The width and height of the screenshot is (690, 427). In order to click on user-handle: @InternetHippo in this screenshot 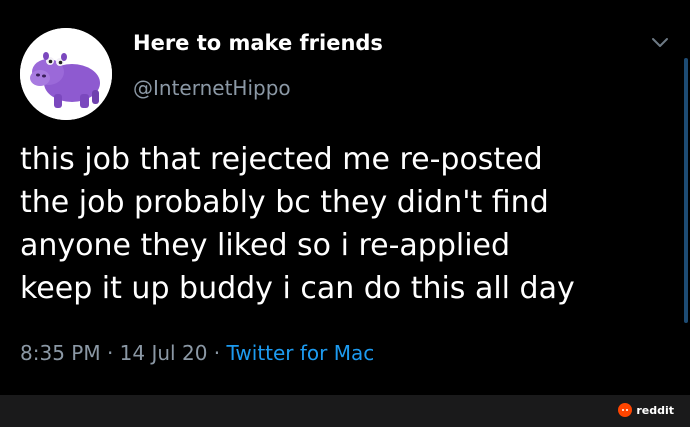, I will do `click(212, 88)`.